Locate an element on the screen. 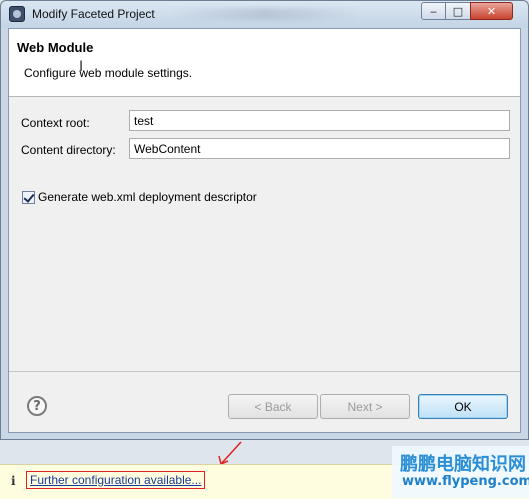 Image resolution: width=529 pixels, height=499 pixels. close-button: ✕ is located at coordinates (491, 11).